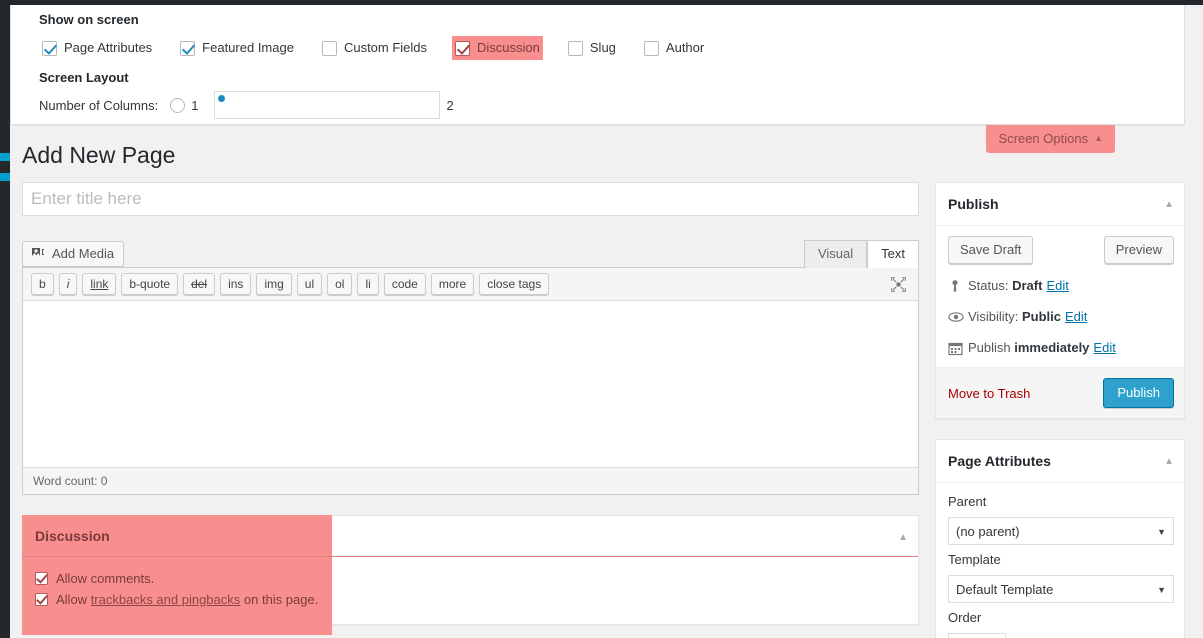 The image size is (1203, 638). What do you see at coordinates (166, 599) in the screenshot?
I see `trackbacks-pingbacks-link: trackbacks and pingbacks` at bounding box center [166, 599].